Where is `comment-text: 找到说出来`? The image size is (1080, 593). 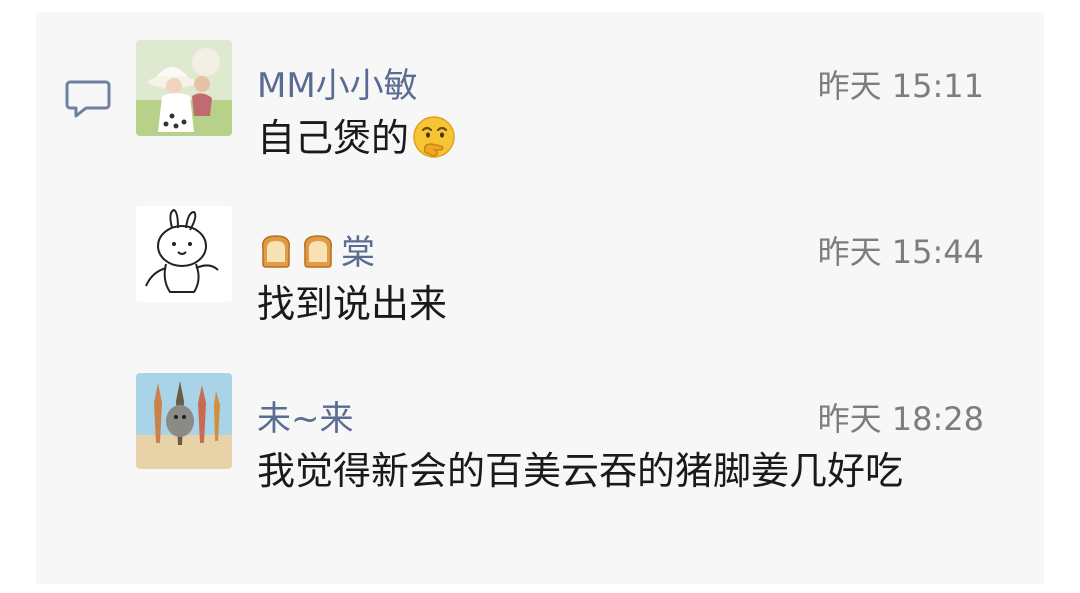 comment-text: 找到说出来 is located at coordinates (352, 304).